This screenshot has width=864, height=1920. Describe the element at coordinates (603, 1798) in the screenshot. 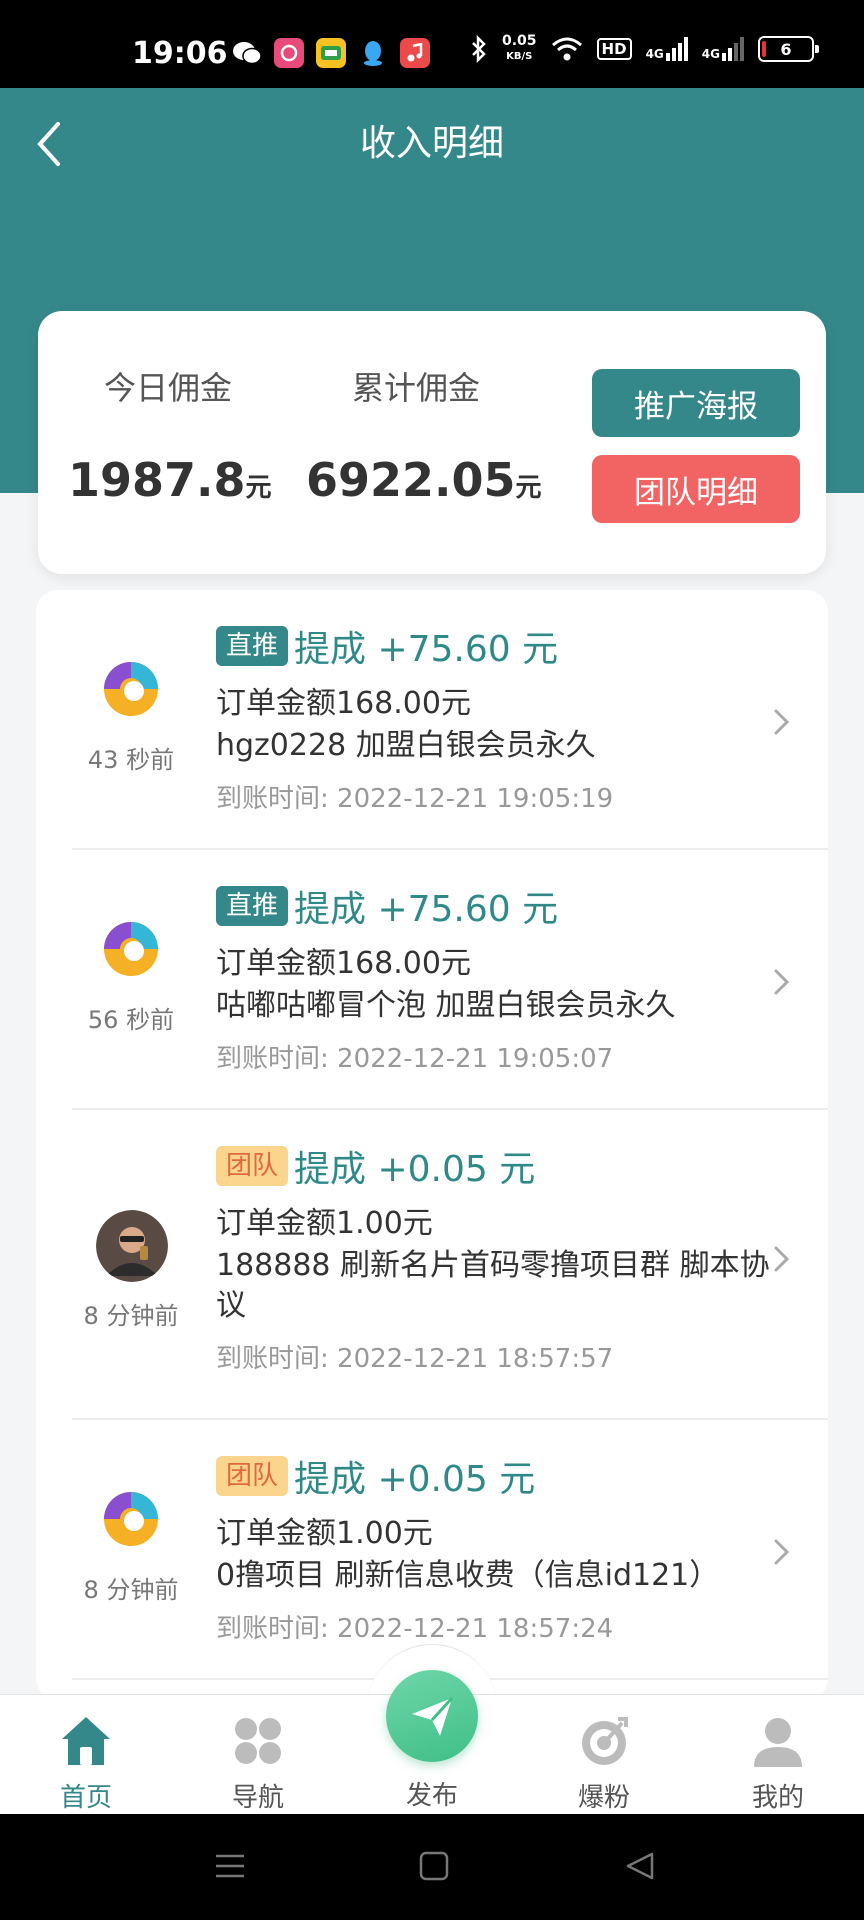

I see `tab-fans-label: 爆粉` at that location.